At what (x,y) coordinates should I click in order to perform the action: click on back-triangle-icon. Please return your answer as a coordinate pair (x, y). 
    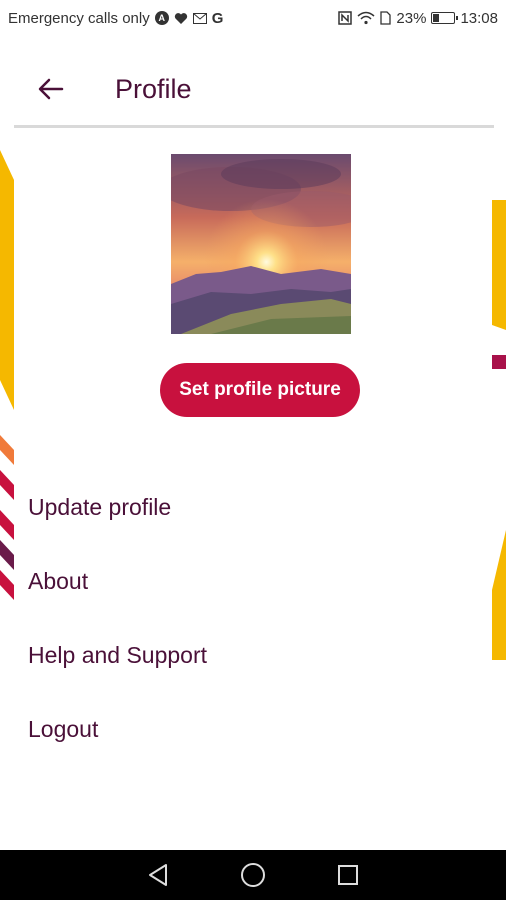
    Looking at the image, I should click on (157, 875).